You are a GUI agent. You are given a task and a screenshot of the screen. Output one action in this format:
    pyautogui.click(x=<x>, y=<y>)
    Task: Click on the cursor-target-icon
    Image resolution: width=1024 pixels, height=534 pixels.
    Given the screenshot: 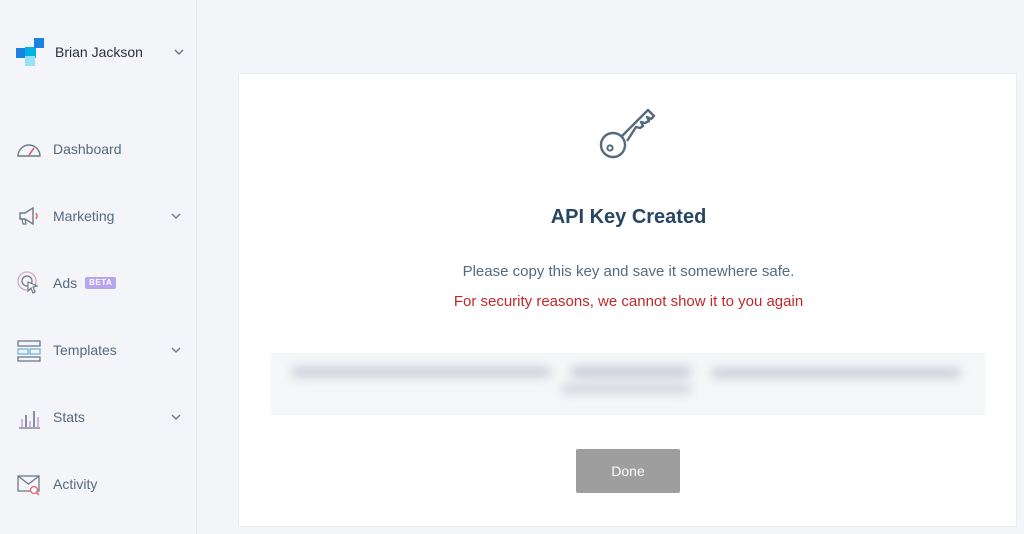 What is the action you would take?
    pyautogui.click(x=28, y=282)
    